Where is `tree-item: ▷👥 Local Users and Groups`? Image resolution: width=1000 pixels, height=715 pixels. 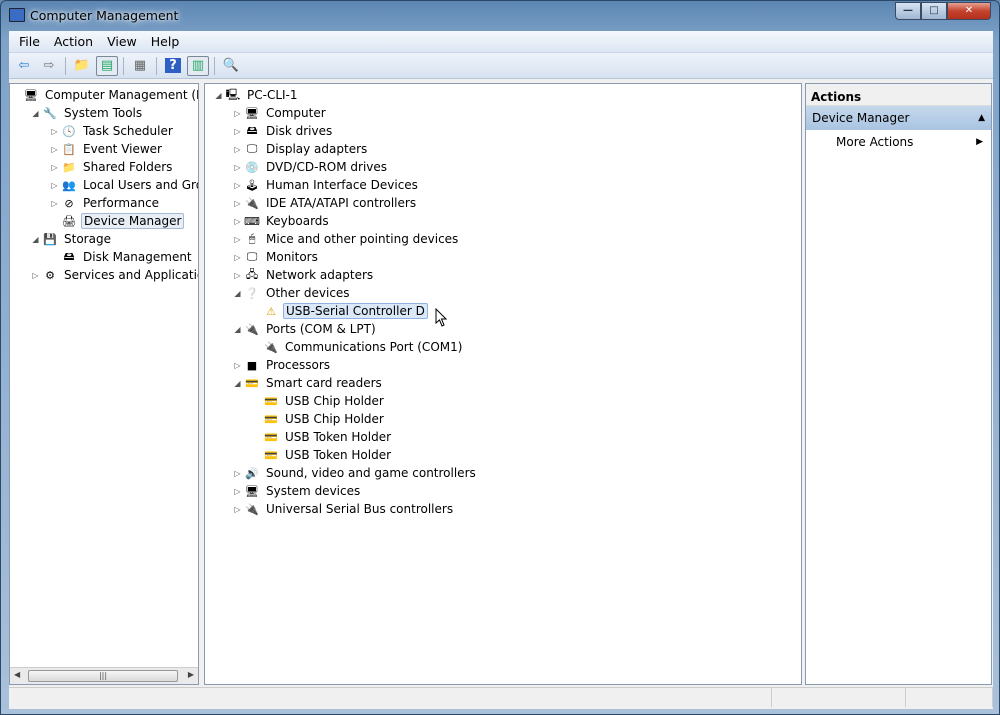
tree-item: ▷👥 Local Users and Groups is located at coordinates (124, 185).